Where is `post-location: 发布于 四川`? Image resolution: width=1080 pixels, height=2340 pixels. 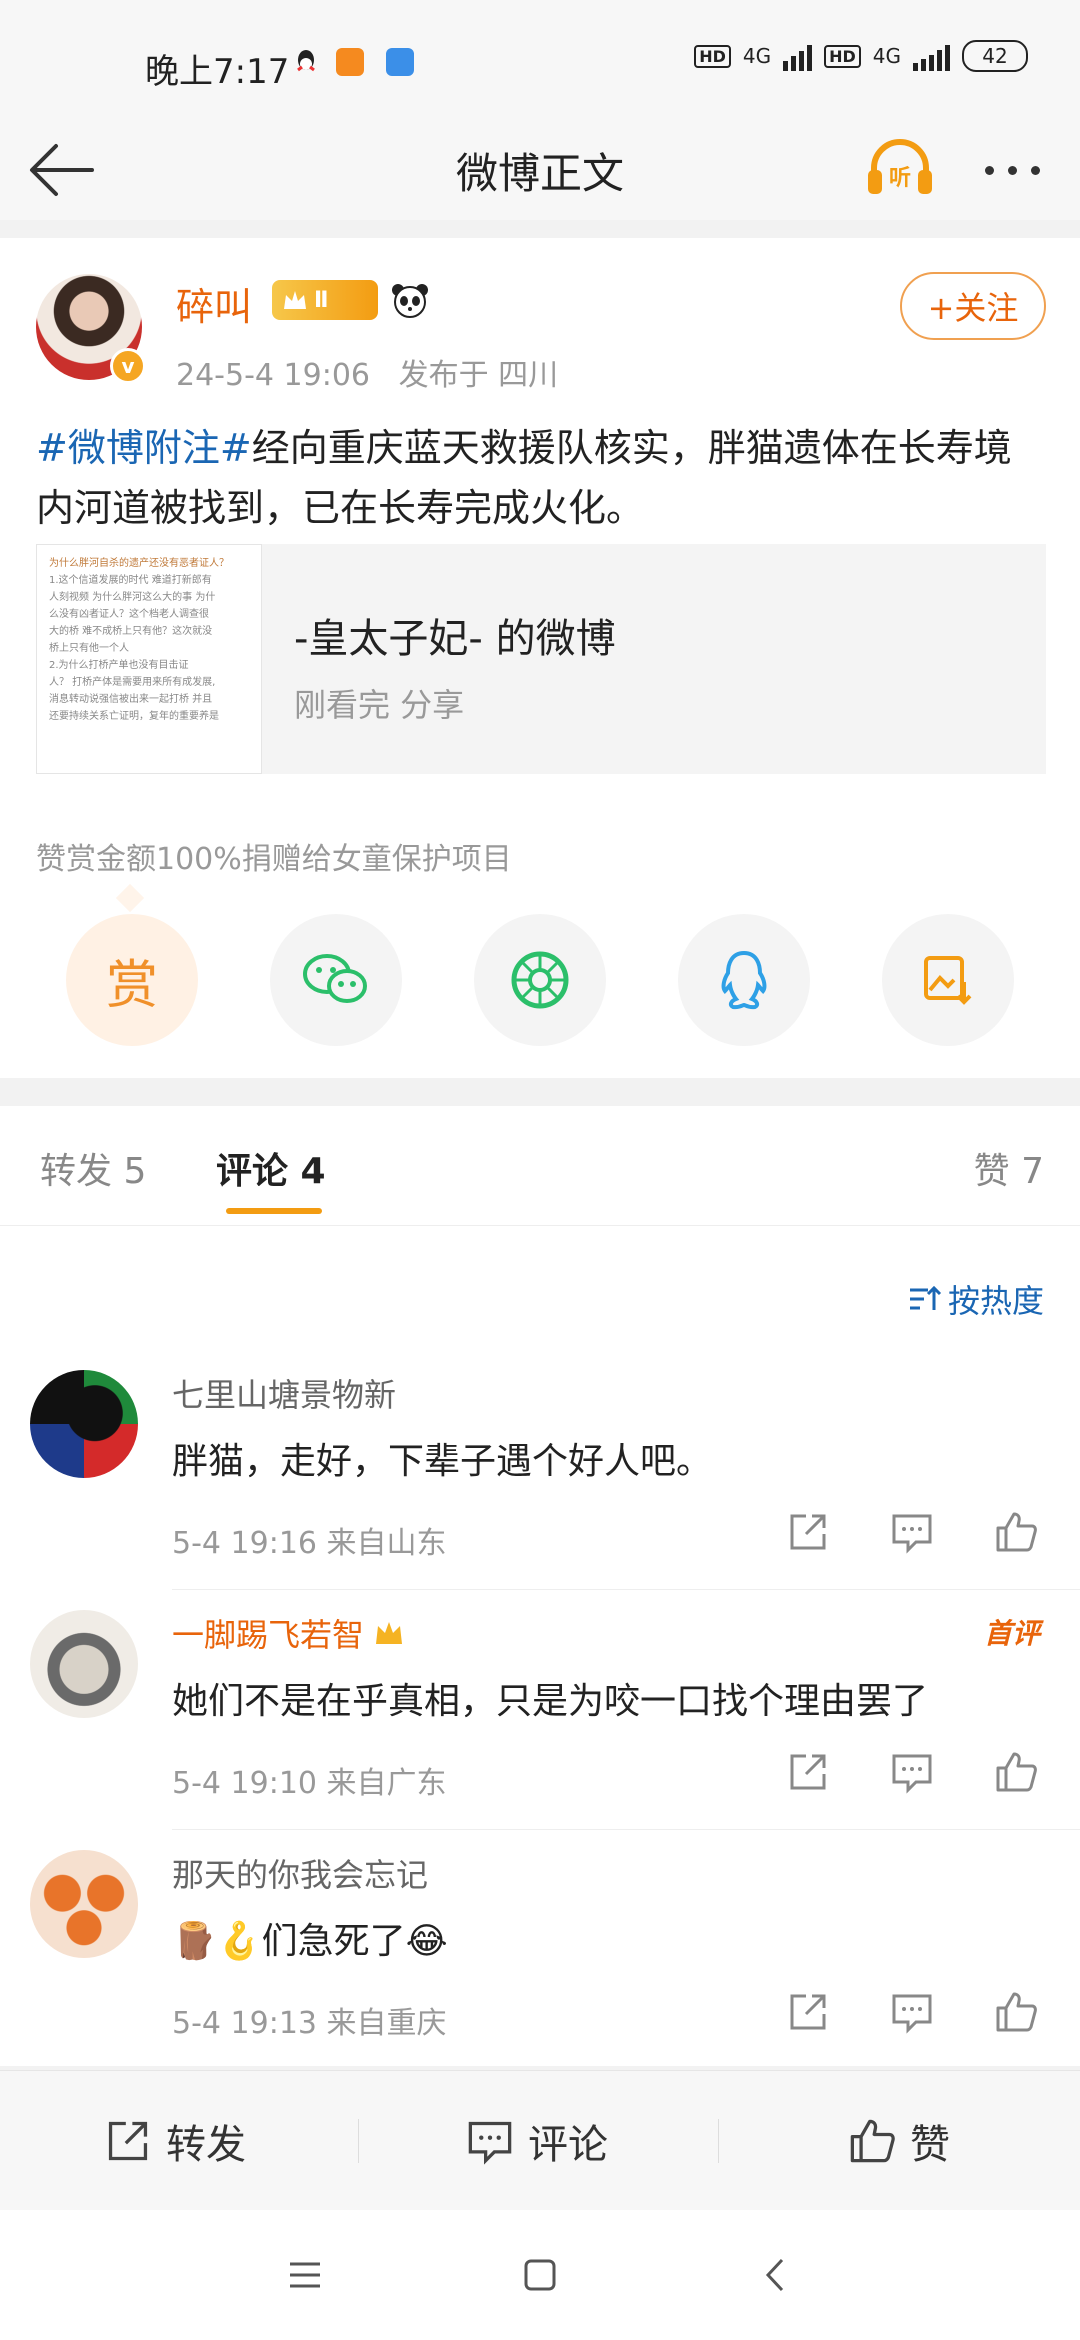 post-location: 发布于 四川 is located at coordinates (478, 375).